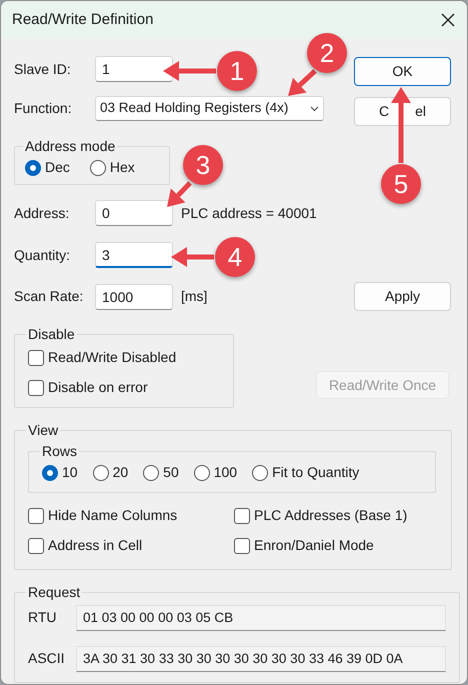 Image resolution: width=468 pixels, height=685 pixels. What do you see at coordinates (331, 515) in the screenshot?
I see `checkbox-label: PLC Addresses (Base 1)` at bounding box center [331, 515].